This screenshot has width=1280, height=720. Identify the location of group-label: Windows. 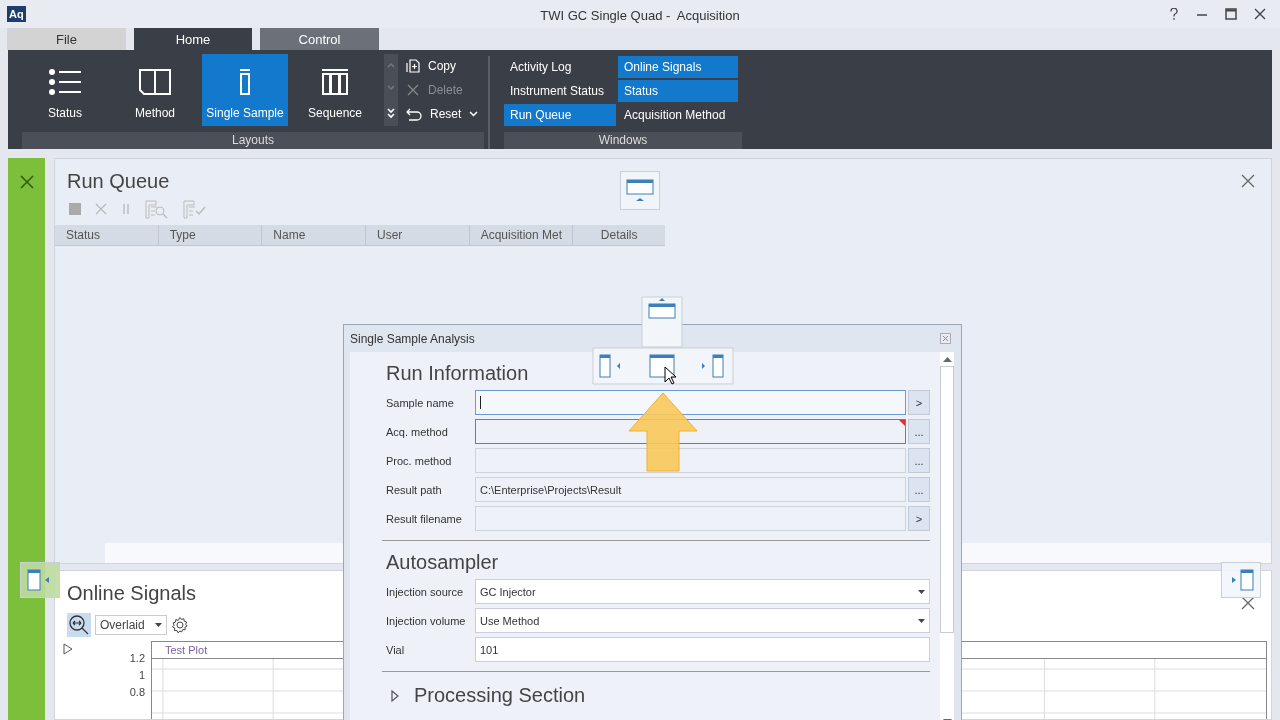
(623, 140).